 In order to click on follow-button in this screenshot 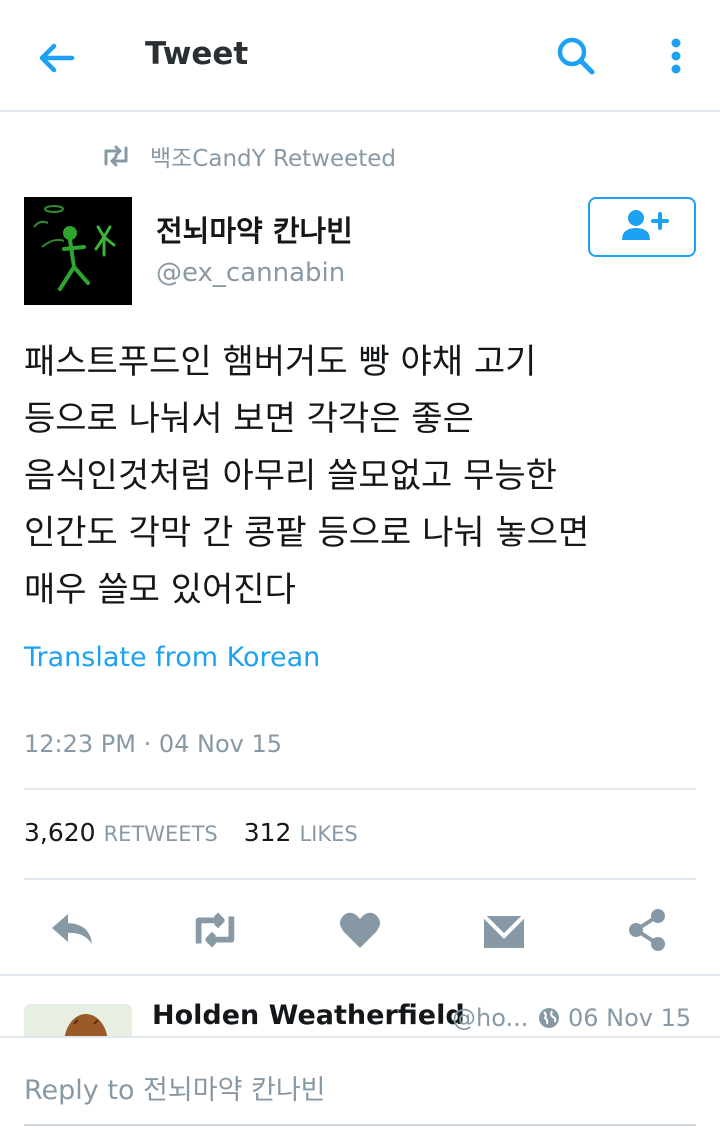, I will do `click(642, 227)`.